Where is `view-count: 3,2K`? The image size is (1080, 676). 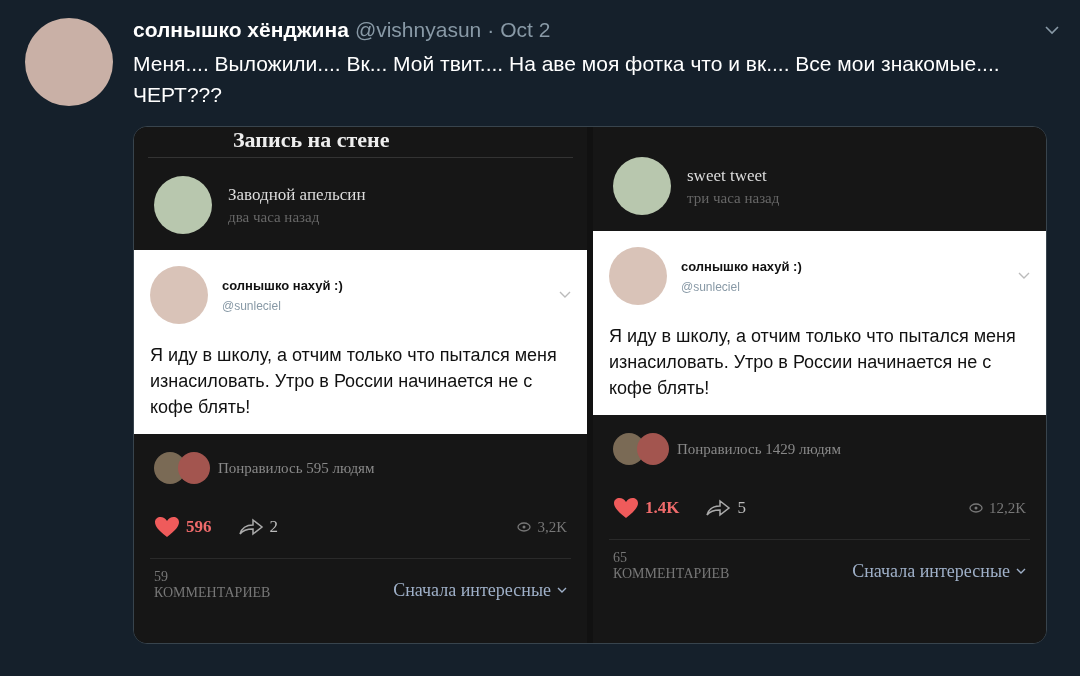
view-count: 3,2K is located at coordinates (552, 527).